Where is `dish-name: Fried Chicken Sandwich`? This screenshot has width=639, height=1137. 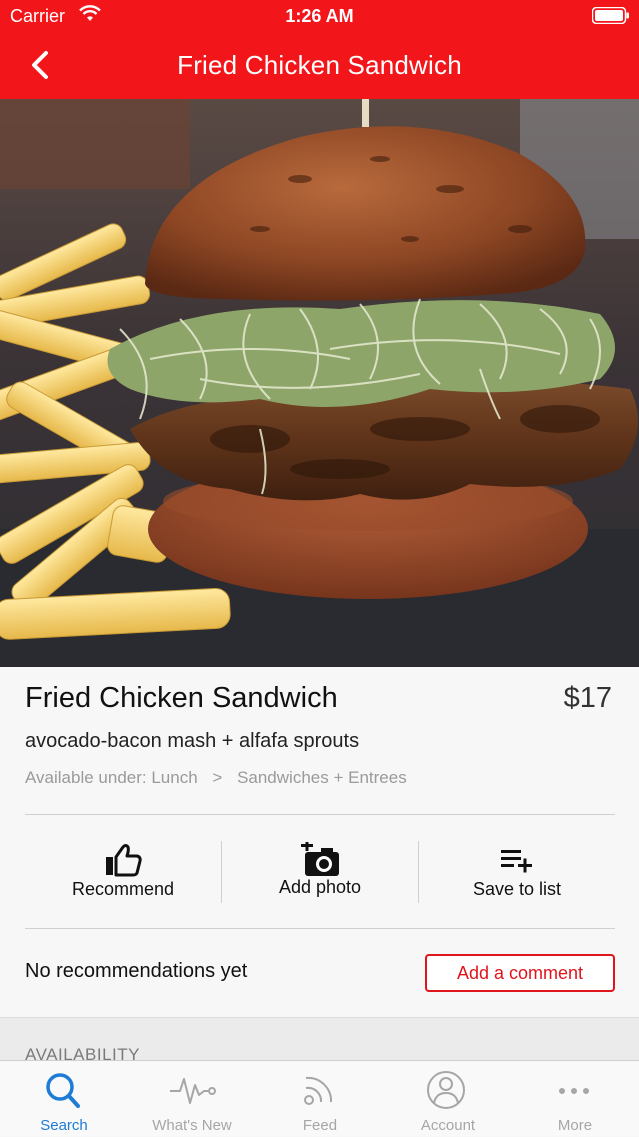
dish-name: Fried Chicken Sandwich is located at coordinates (181, 698).